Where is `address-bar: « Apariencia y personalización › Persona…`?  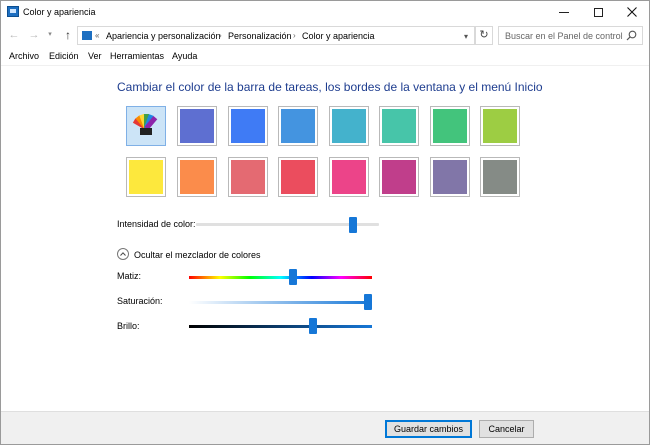 address-bar: « Apariencia y personalización › Persona… is located at coordinates (276, 35).